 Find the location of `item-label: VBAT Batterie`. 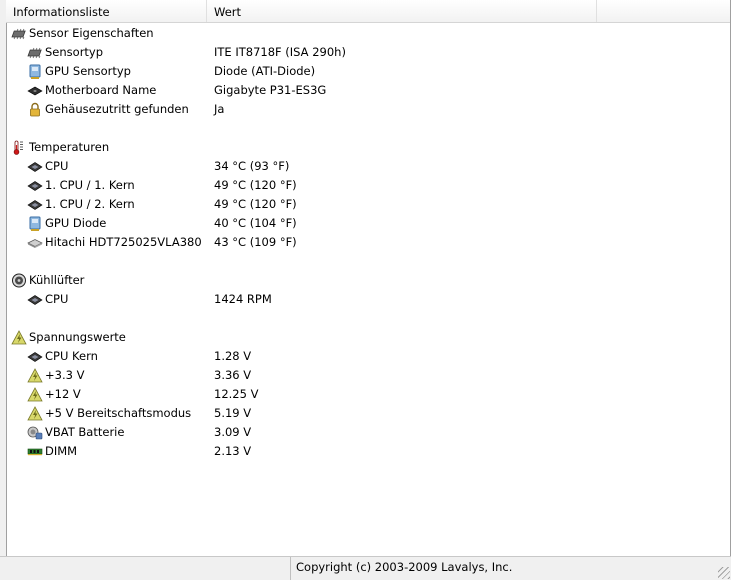

item-label: VBAT Batterie is located at coordinates (85, 432).